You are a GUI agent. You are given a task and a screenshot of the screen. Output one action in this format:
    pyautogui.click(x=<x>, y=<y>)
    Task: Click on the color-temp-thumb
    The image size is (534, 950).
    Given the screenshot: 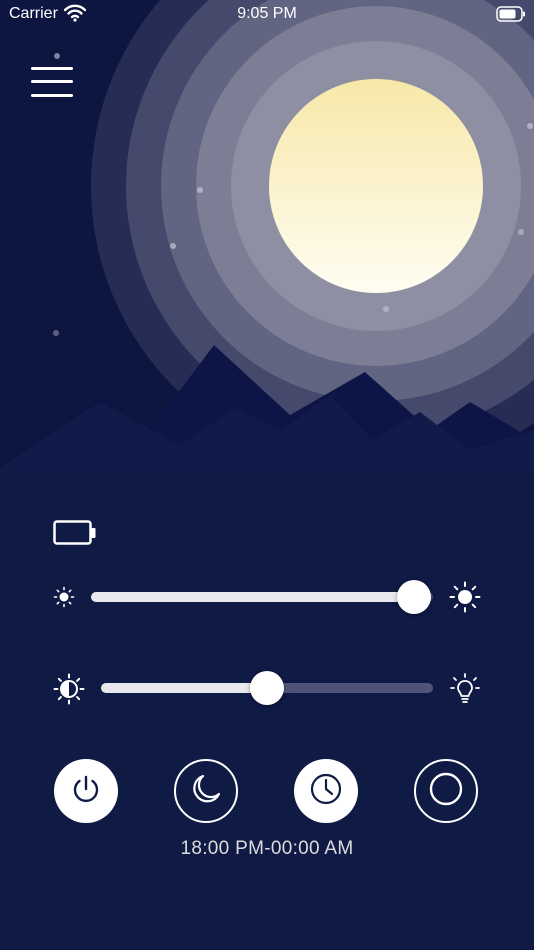 What is the action you would take?
    pyautogui.click(x=267, y=688)
    